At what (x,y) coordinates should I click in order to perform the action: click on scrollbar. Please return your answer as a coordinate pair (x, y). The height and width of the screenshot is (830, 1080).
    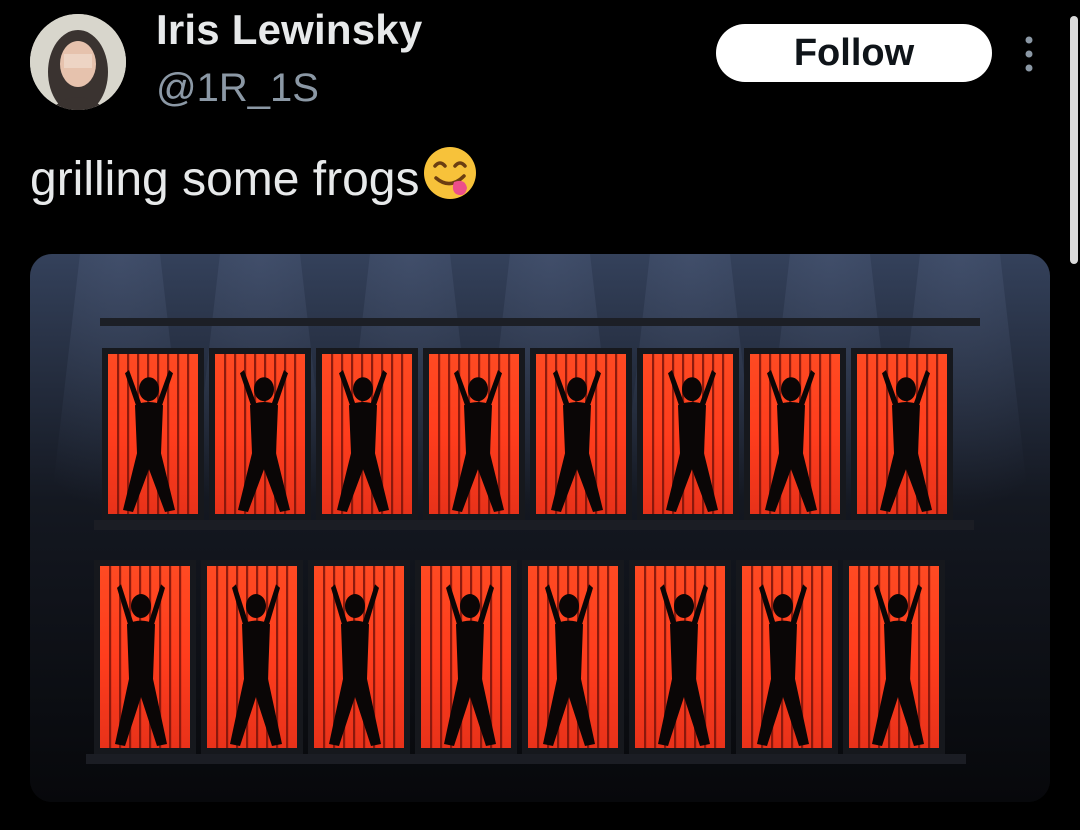
    Looking at the image, I should click on (1074, 140).